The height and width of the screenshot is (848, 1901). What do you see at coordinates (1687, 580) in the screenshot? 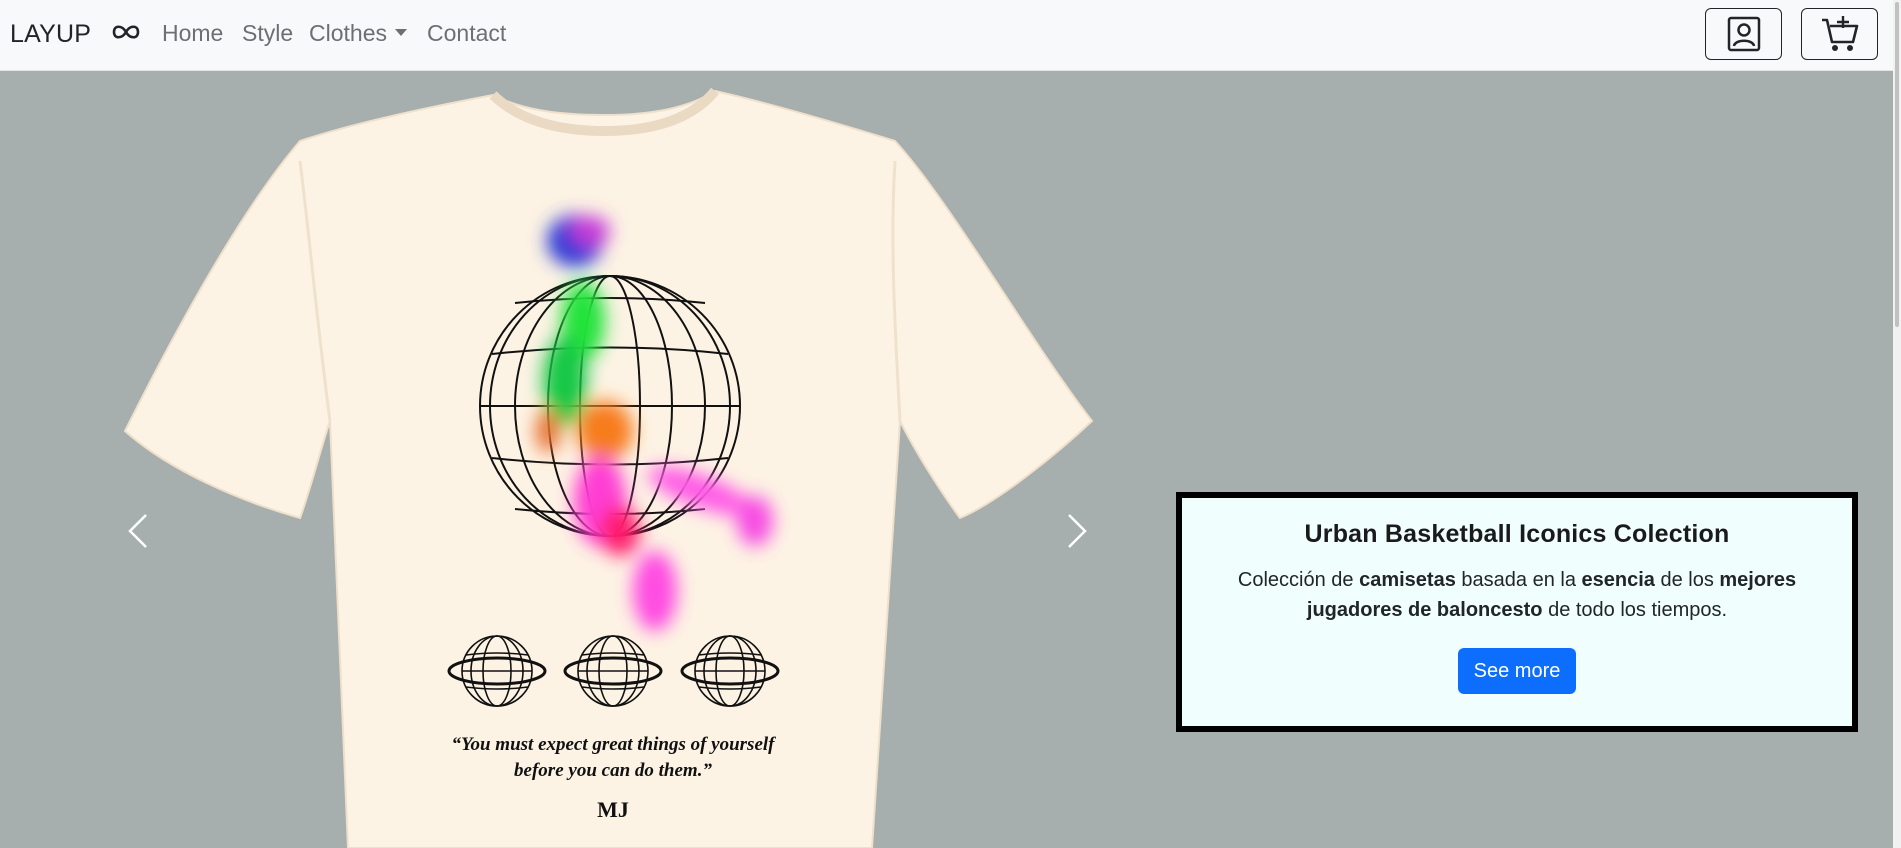
I see `caption-text-part: de los` at bounding box center [1687, 580].